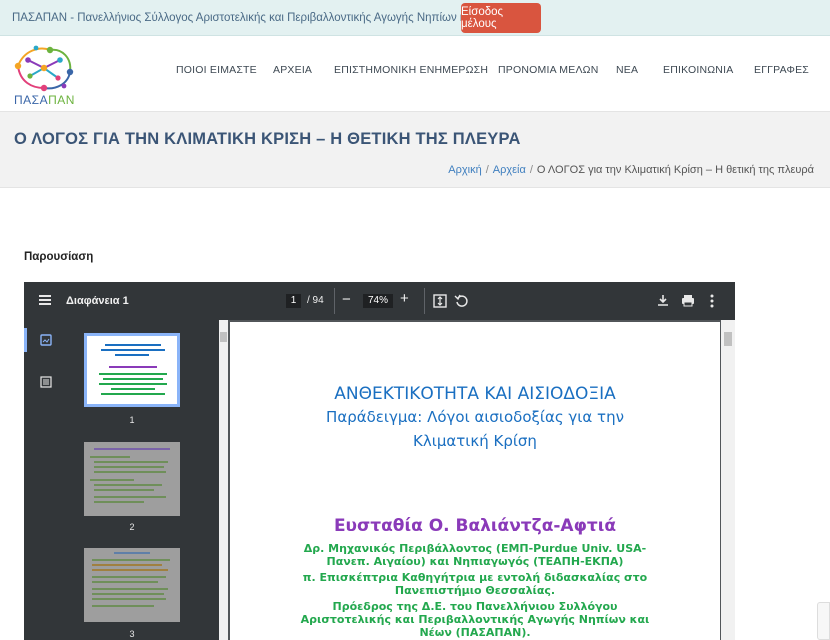 This screenshot has width=830, height=640. Describe the element at coordinates (59, 257) in the screenshot. I see `section-label: Παρουσίαση` at that location.